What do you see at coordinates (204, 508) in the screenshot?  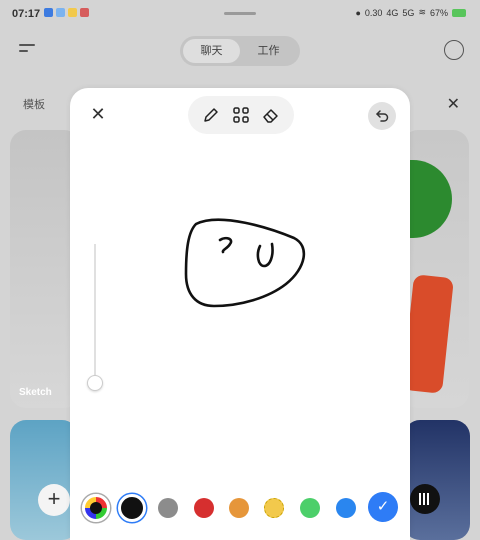 I see `swatch-red` at bounding box center [204, 508].